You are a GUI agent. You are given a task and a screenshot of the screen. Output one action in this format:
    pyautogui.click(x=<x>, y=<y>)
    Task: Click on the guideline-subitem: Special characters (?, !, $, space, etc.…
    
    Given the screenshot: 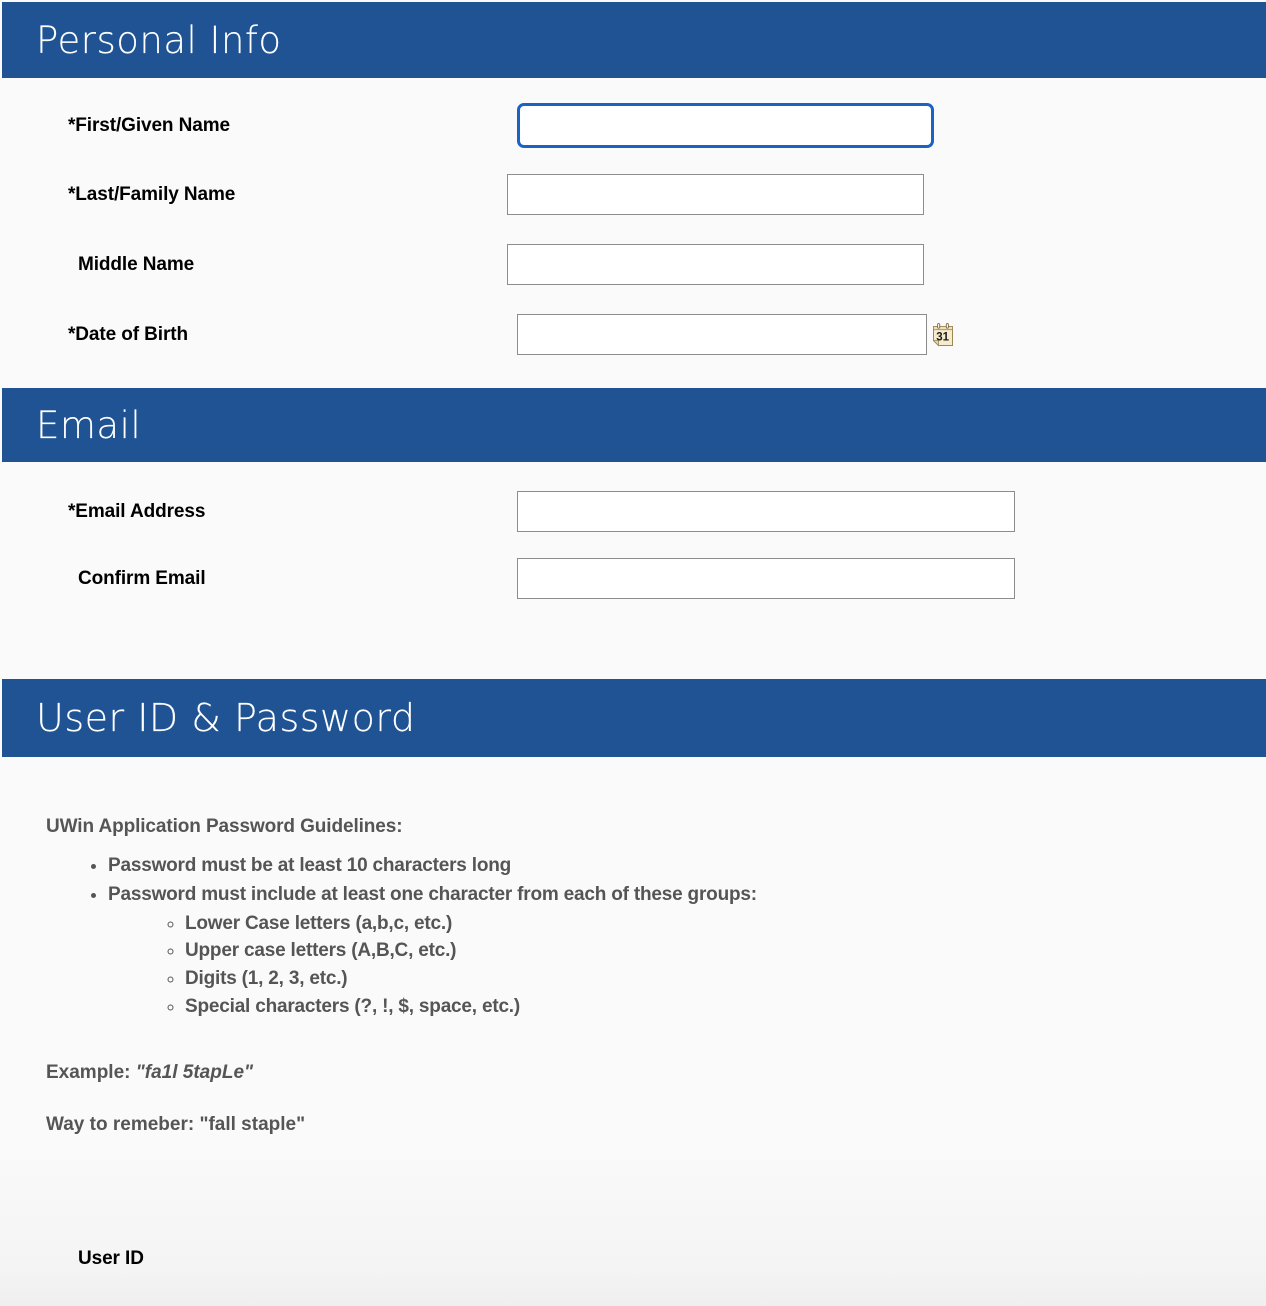 What is the action you would take?
    pyautogui.click(x=665, y=1007)
    